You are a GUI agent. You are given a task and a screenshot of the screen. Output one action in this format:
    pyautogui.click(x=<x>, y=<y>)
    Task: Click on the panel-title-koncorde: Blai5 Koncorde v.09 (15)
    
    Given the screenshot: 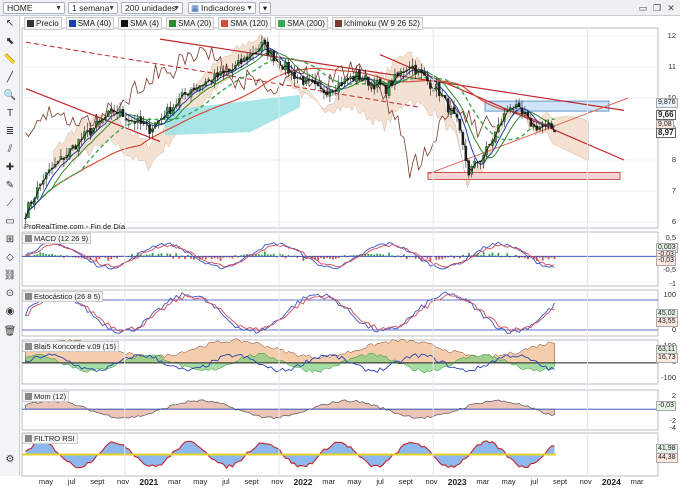 What is the action you would take?
    pyautogui.click(x=70, y=346)
    